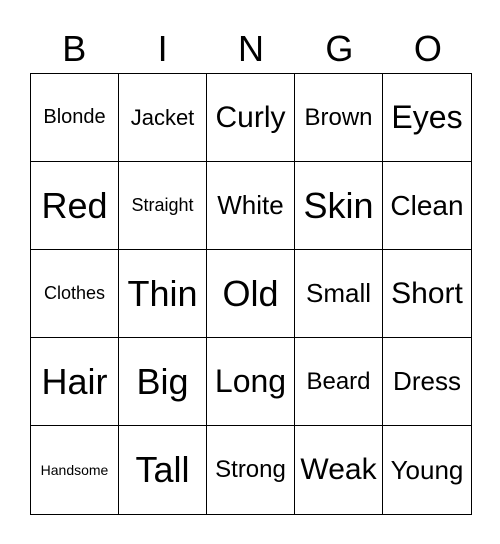  I want to click on bingo-cell: Big, so click(163, 382).